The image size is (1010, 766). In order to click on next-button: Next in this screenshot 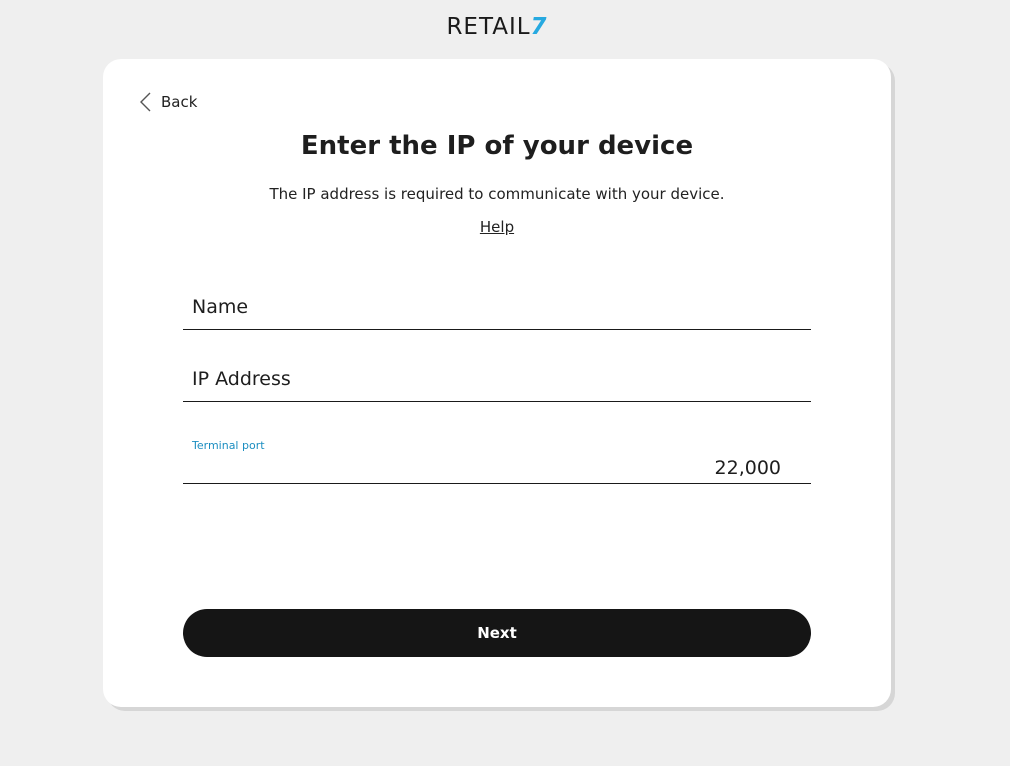, I will do `click(497, 633)`.